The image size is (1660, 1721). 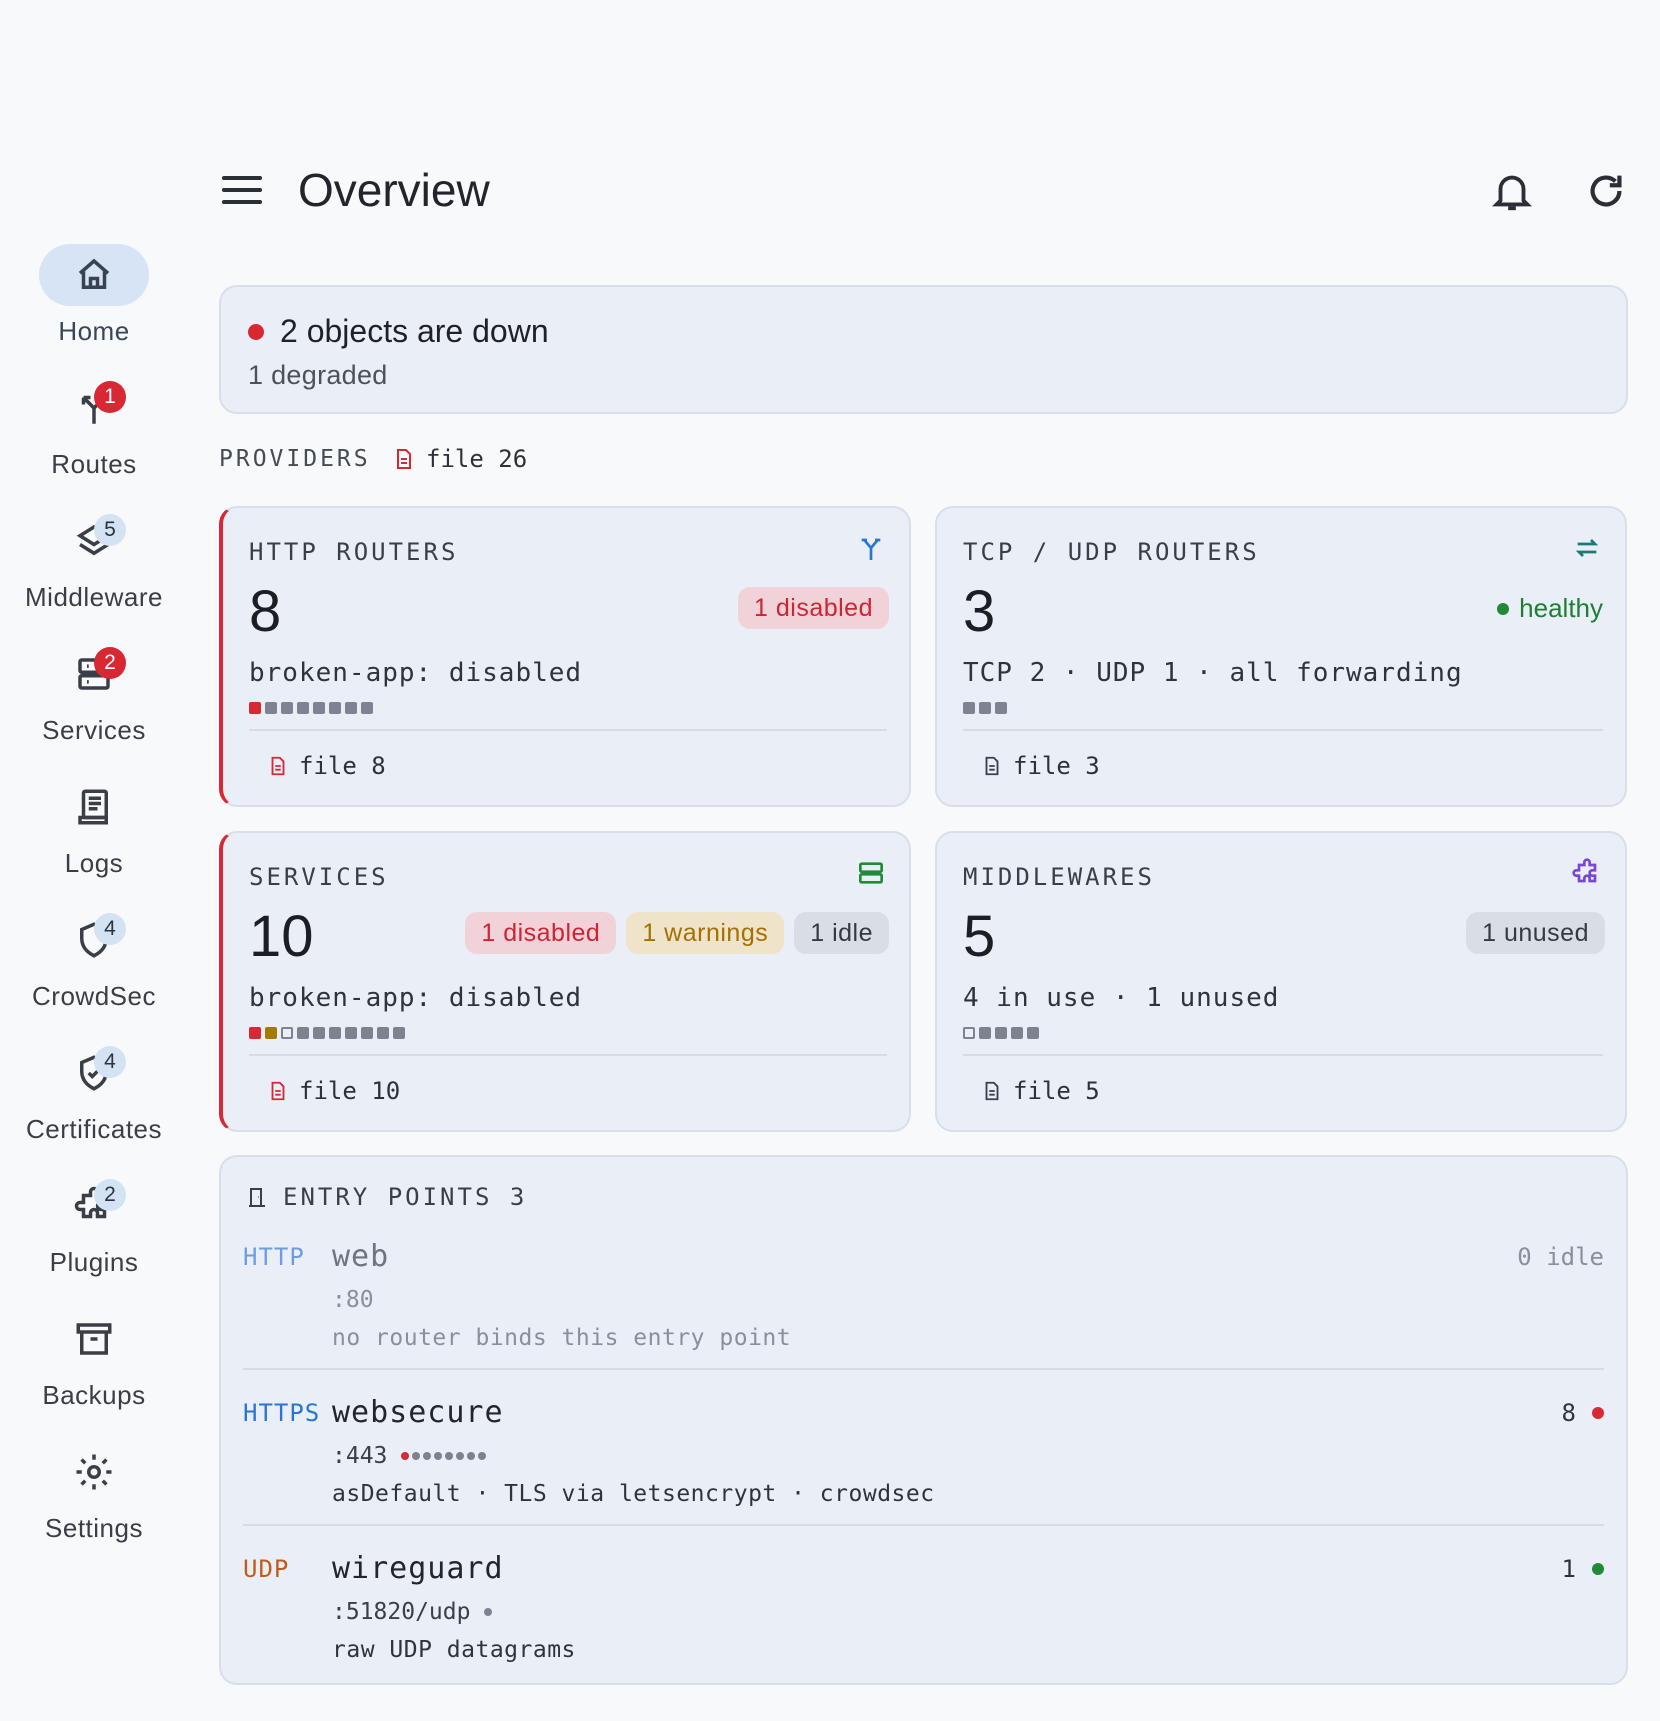 What do you see at coordinates (1213, 673) in the screenshot?
I see `card-subtitle: TCP 2 · UDP 1 · all forwarding` at bounding box center [1213, 673].